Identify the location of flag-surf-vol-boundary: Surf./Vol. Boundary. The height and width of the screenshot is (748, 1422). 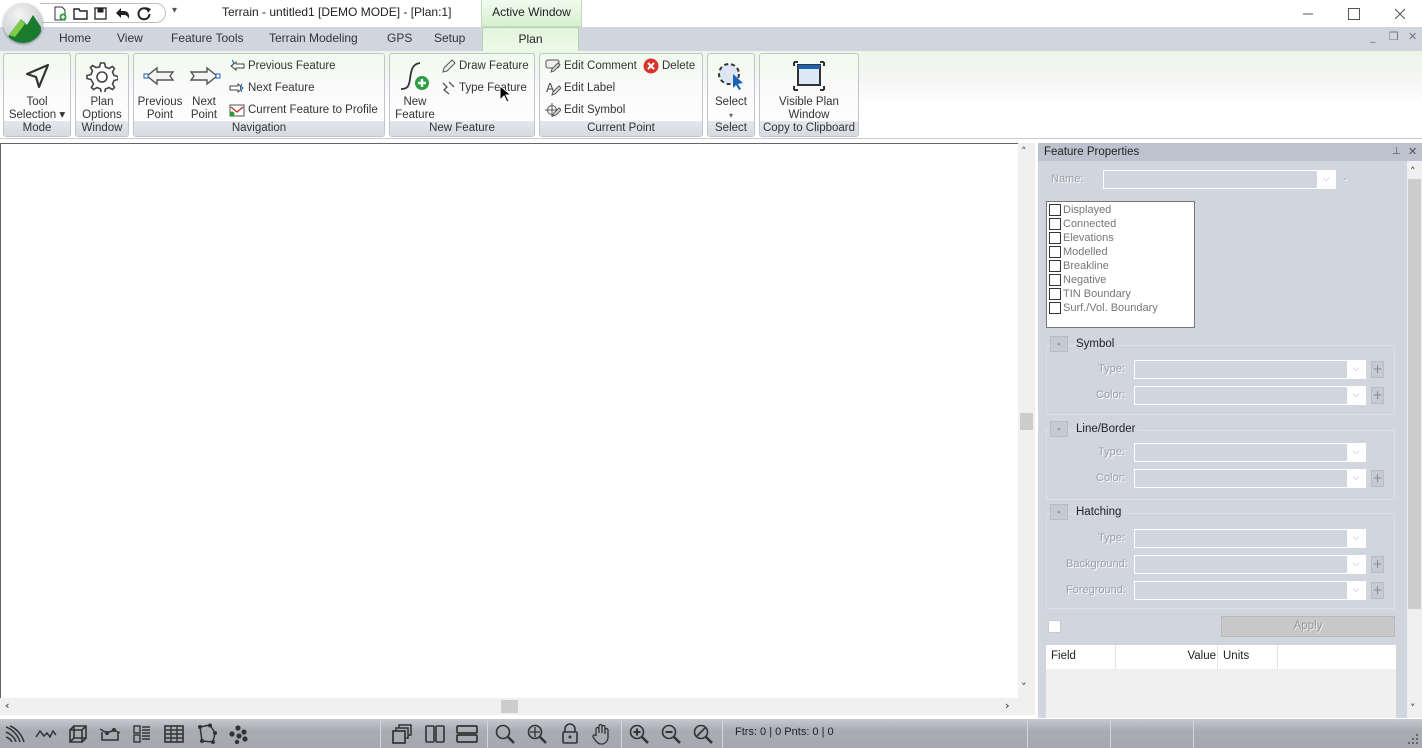
(1103, 308).